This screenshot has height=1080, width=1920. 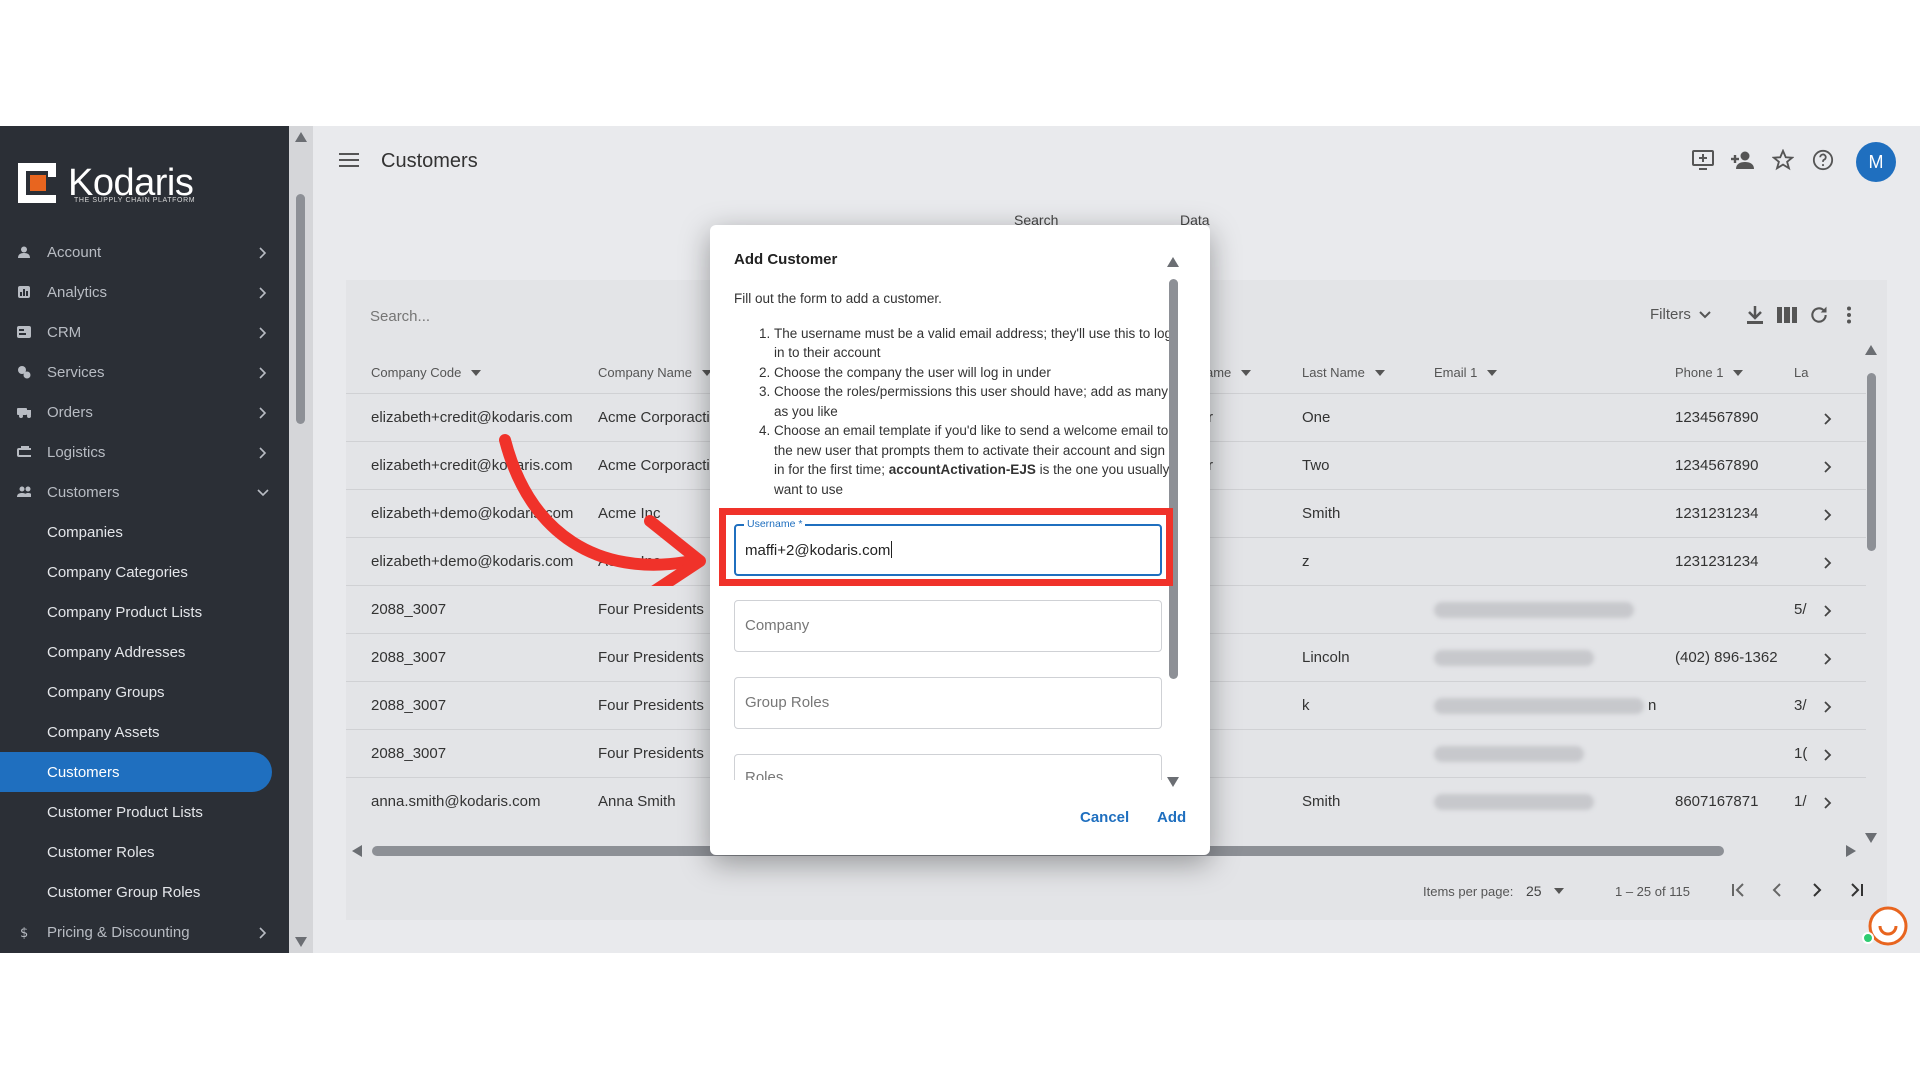 What do you see at coordinates (24, 332) in the screenshot?
I see `crm-icon` at bounding box center [24, 332].